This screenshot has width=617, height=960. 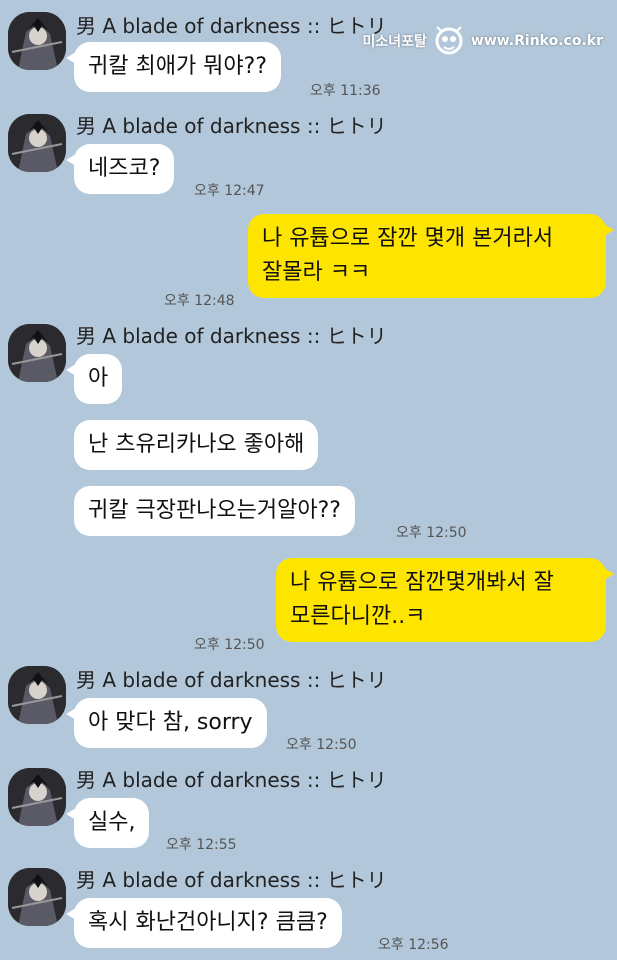 I want to click on message-bubble: 아 맞다 참, sorry, so click(x=166, y=723).